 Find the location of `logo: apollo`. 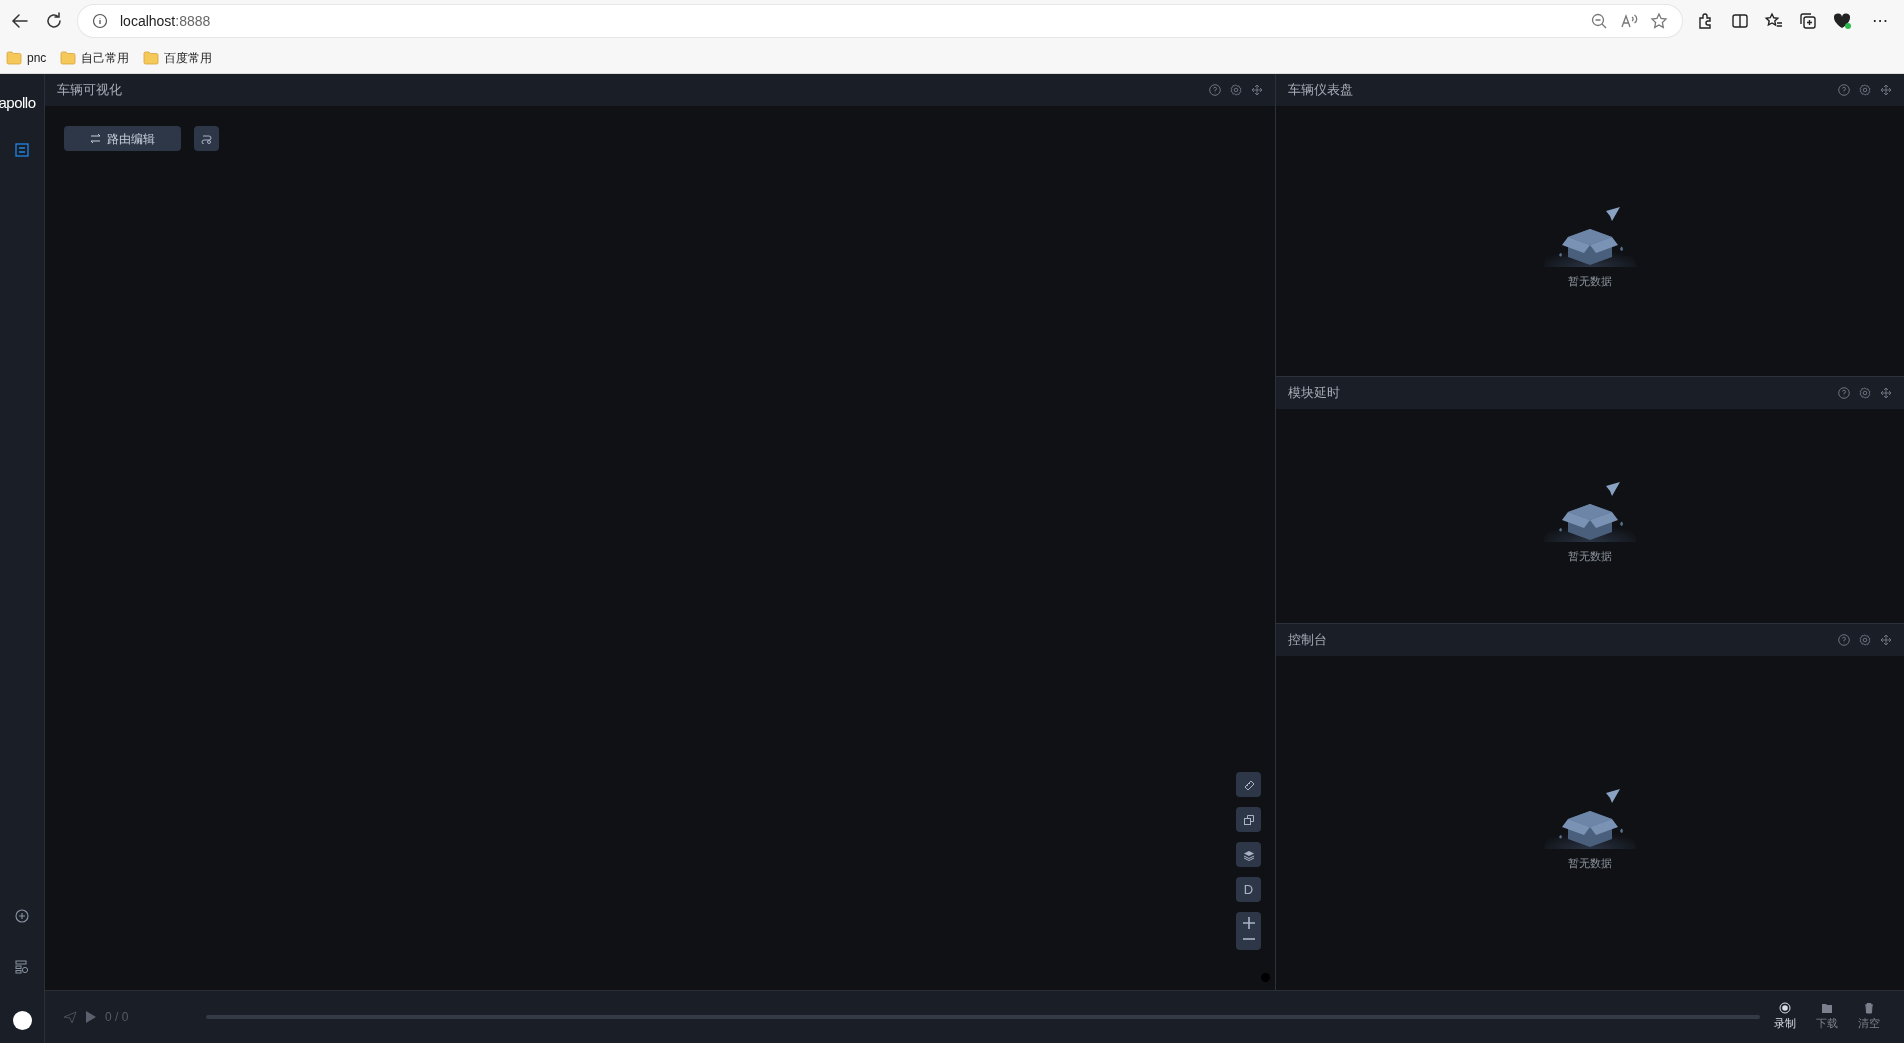

logo: apollo is located at coordinates (18, 103).